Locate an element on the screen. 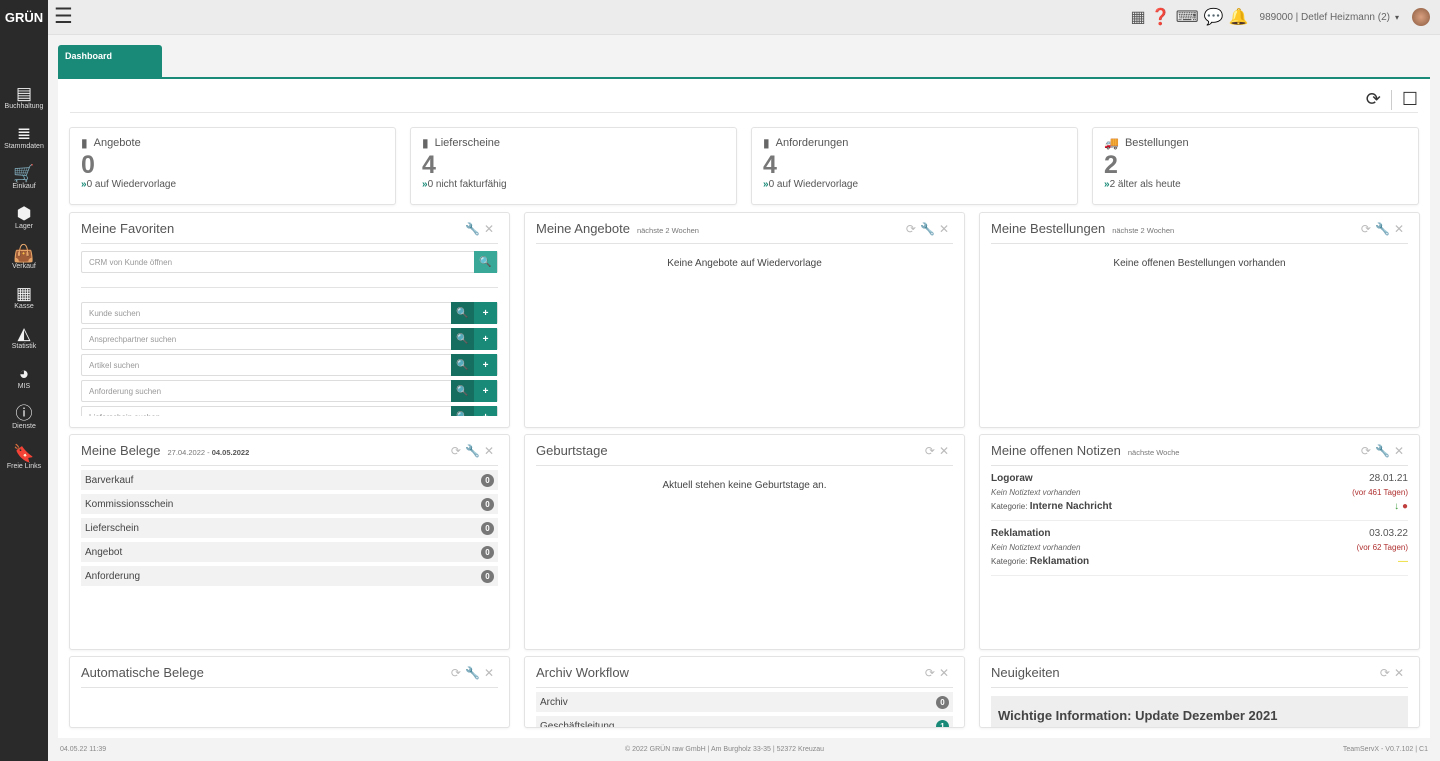  list-item: Kommissionsschein 0 is located at coordinates (289, 504).